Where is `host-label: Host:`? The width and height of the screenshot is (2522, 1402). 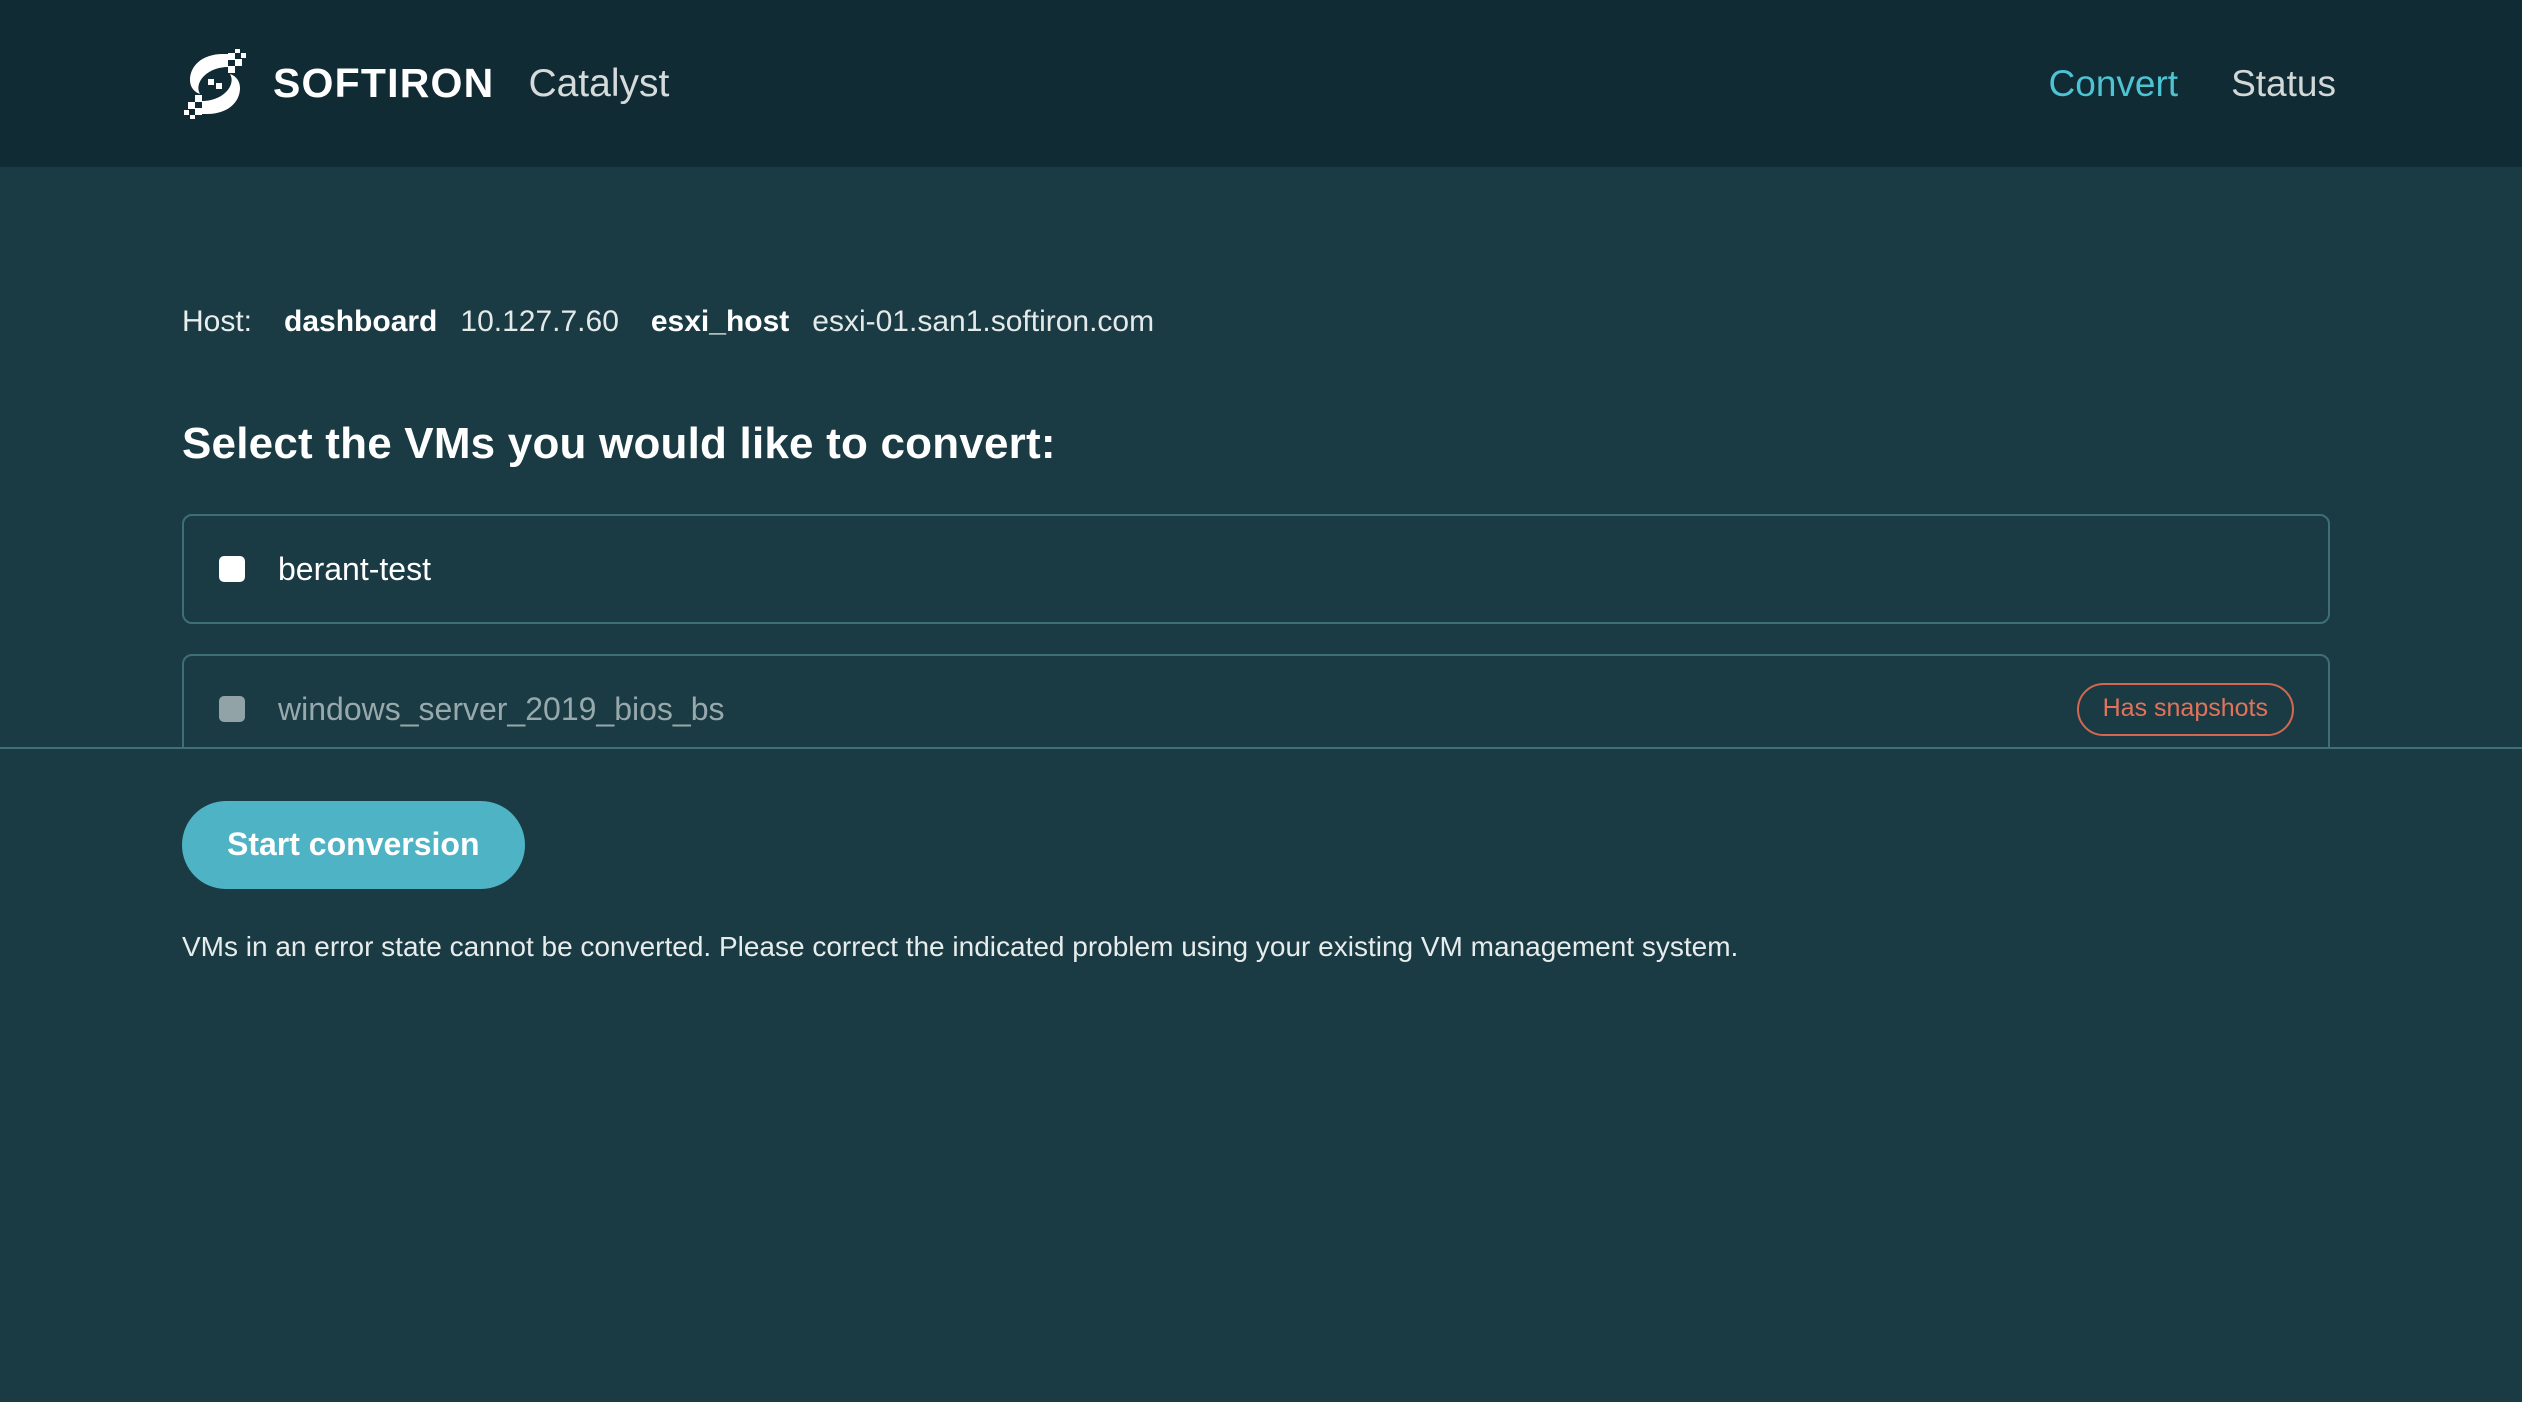
host-label: Host: is located at coordinates (217, 321).